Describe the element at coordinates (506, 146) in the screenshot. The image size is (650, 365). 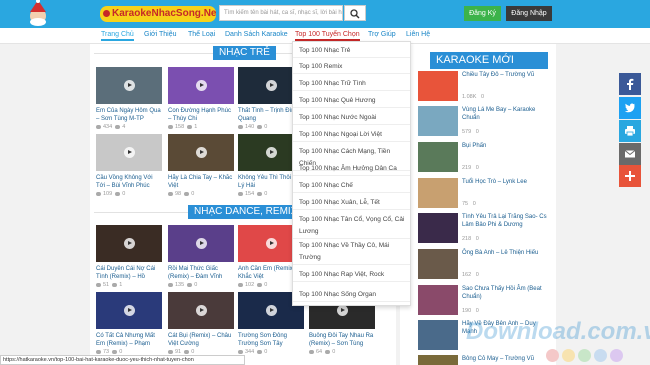
I see `karaoke-title: Bụi Phấn` at that location.